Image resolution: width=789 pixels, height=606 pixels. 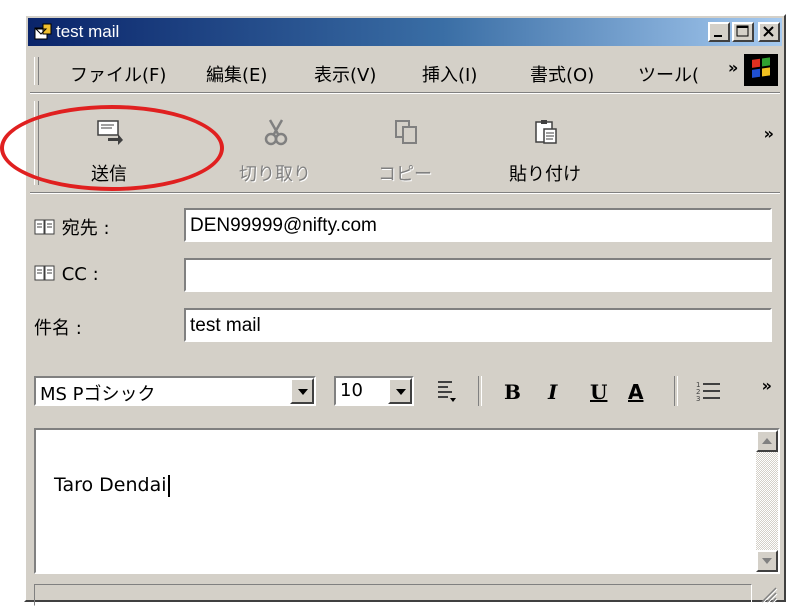 What do you see at coordinates (719, 32) in the screenshot?
I see `minimize-button` at bounding box center [719, 32].